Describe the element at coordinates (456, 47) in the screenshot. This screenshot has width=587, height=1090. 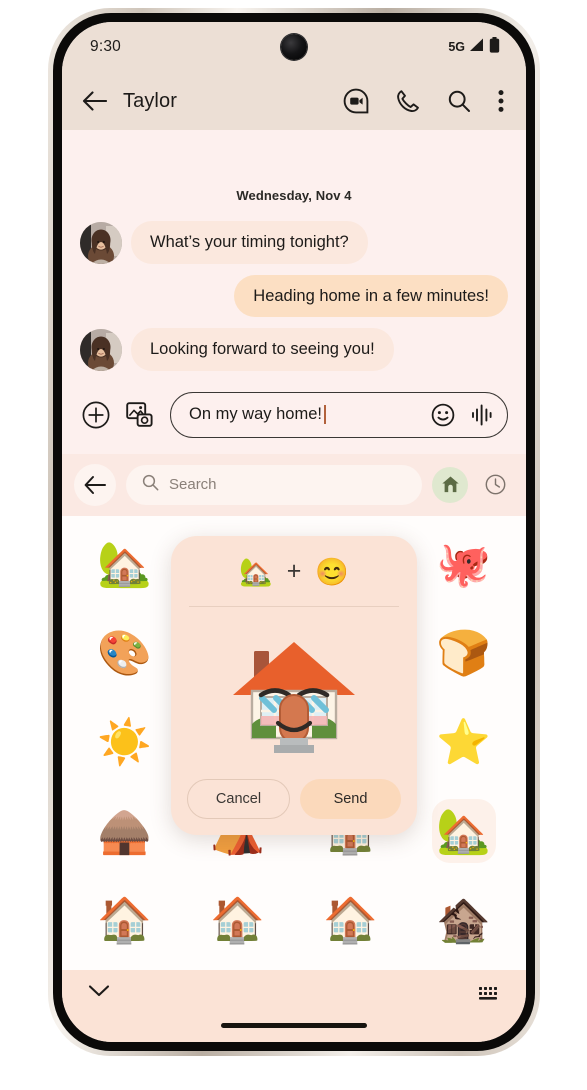
I see `network-type-label: 5G` at that location.